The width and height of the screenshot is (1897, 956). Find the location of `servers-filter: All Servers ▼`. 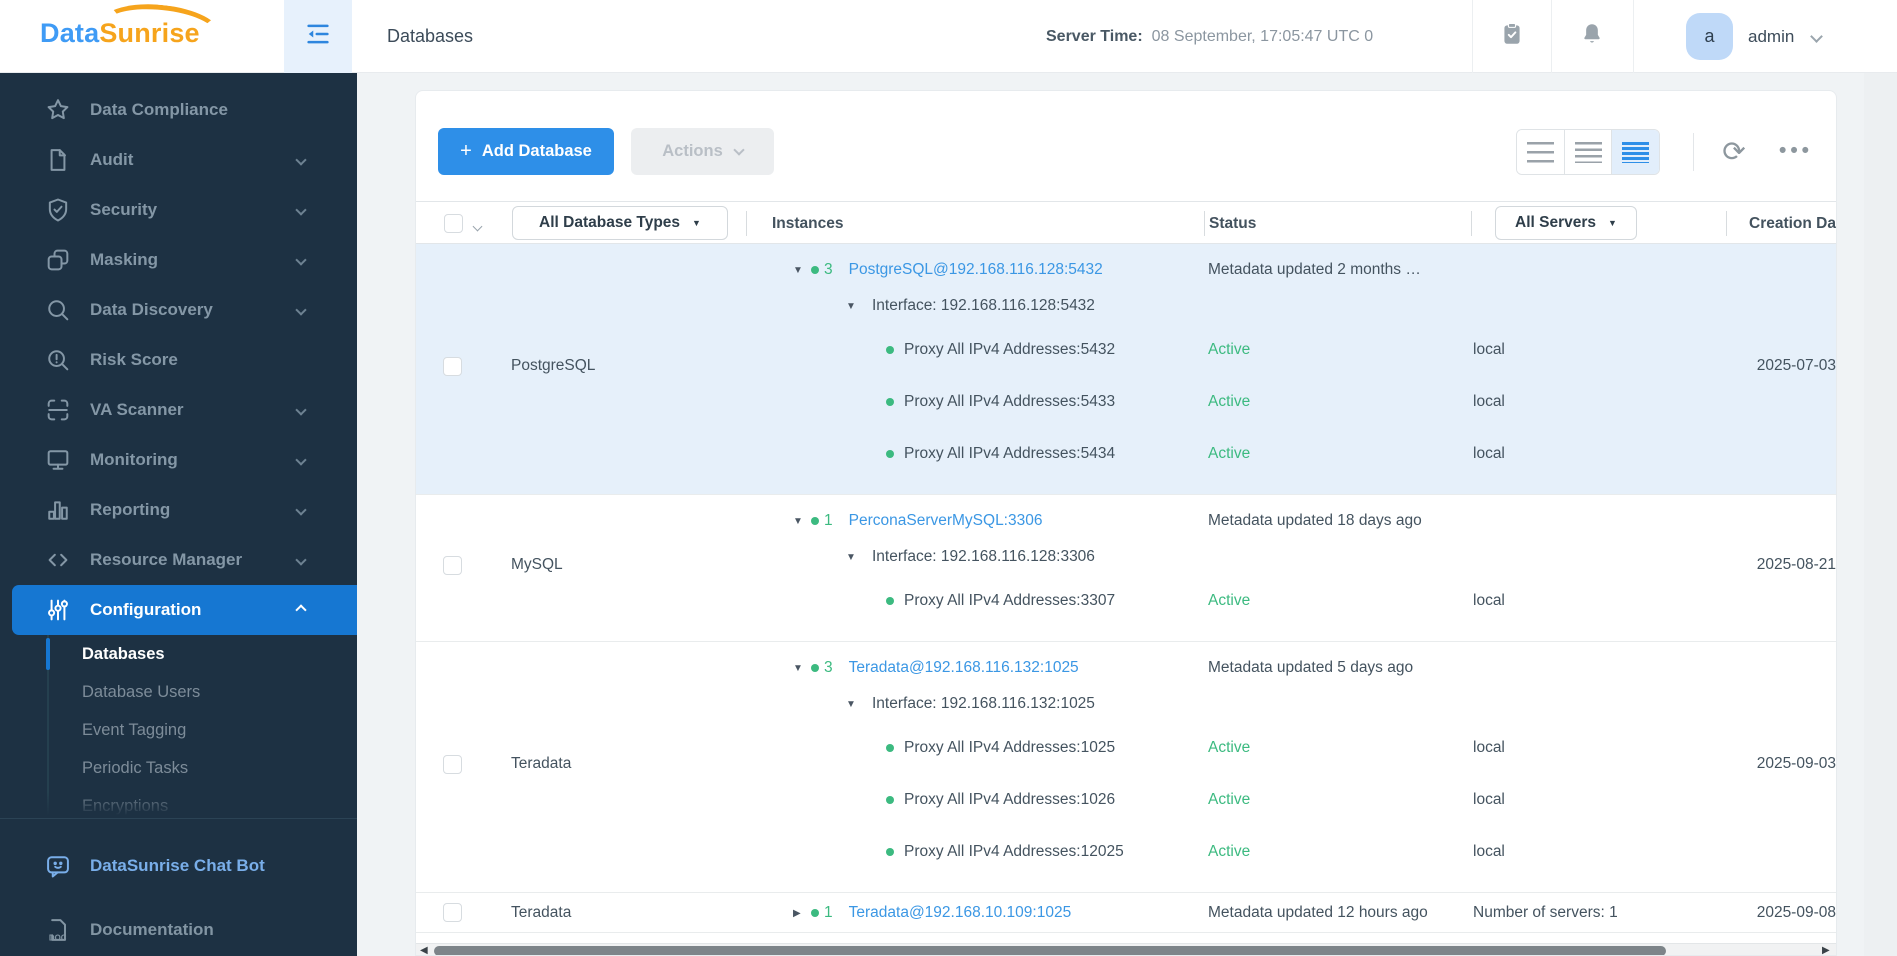

servers-filter: All Servers ▼ is located at coordinates (1566, 223).